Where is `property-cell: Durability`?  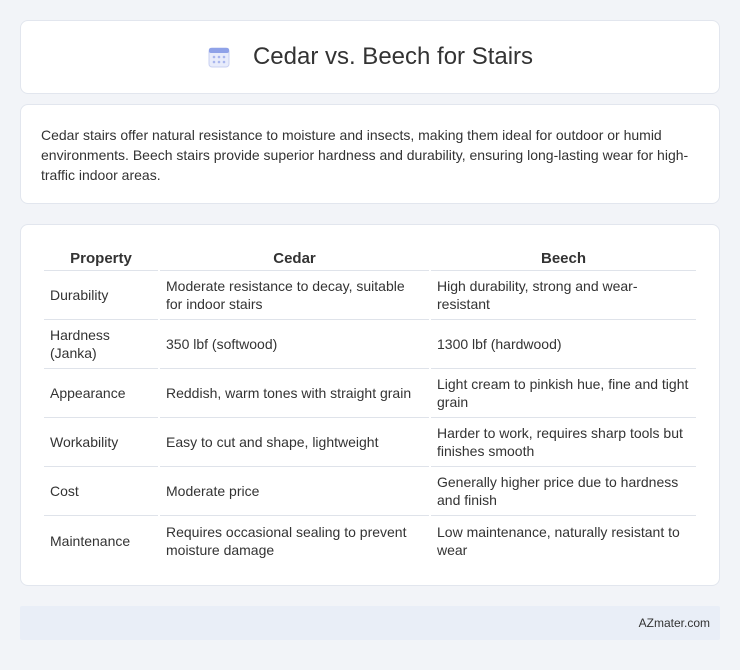 property-cell: Durability is located at coordinates (101, 295).